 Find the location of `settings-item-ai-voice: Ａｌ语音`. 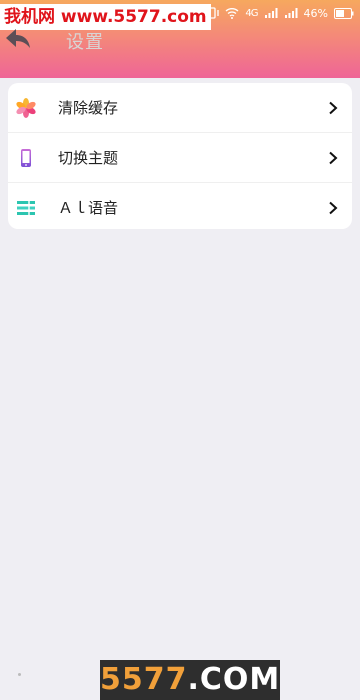

settings-item-ai-voice: Ａｌ语音 is located at coordinates (180, 205).